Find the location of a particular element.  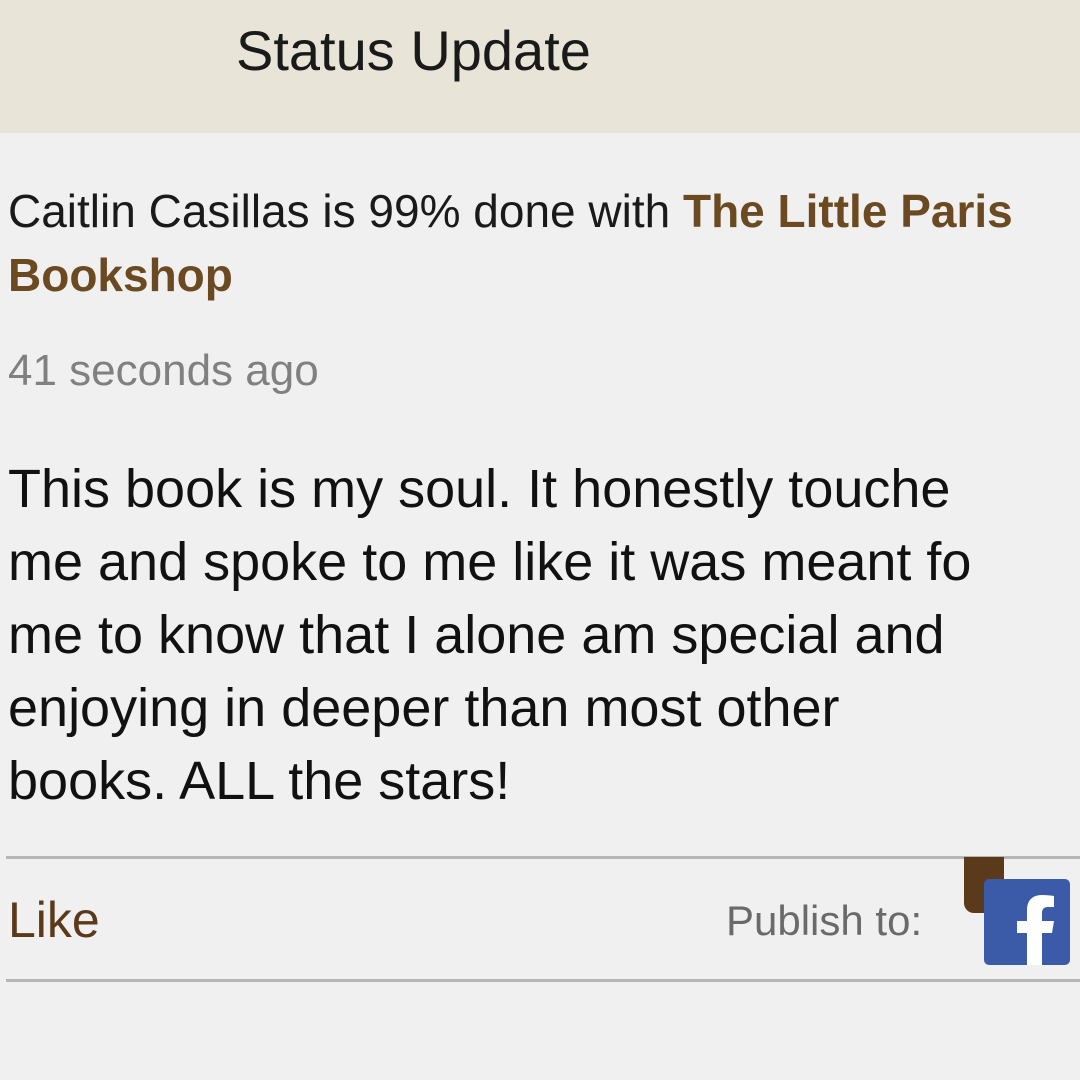

progress-text: is 99% done with is located at coordinates (496, 211).